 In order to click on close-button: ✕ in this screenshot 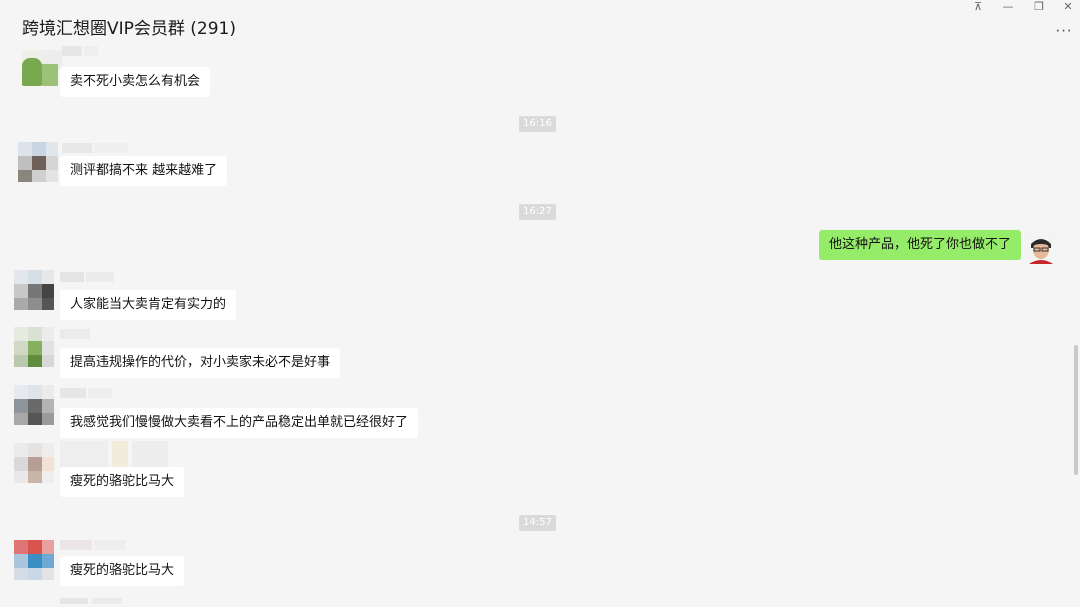, I will do `click(1068, 7)`.